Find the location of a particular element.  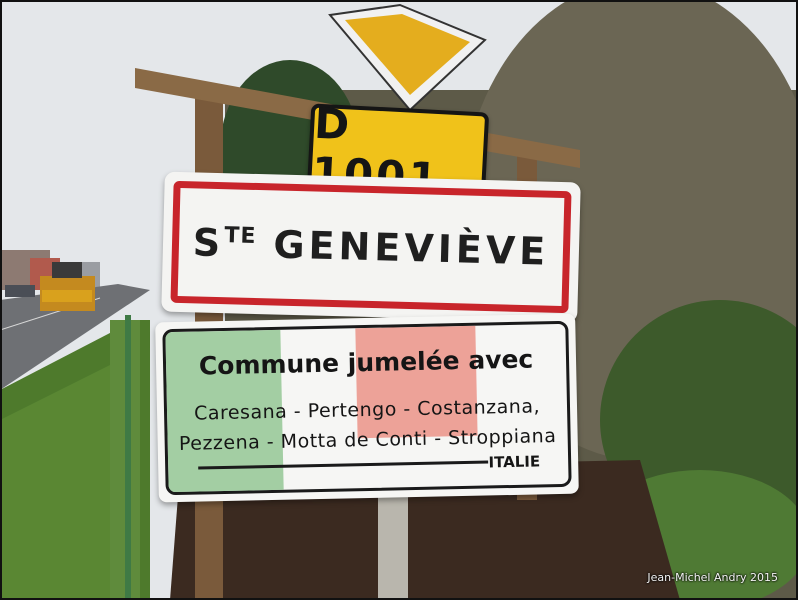

italian-flag-red-band is located at coordinates (416, 382).